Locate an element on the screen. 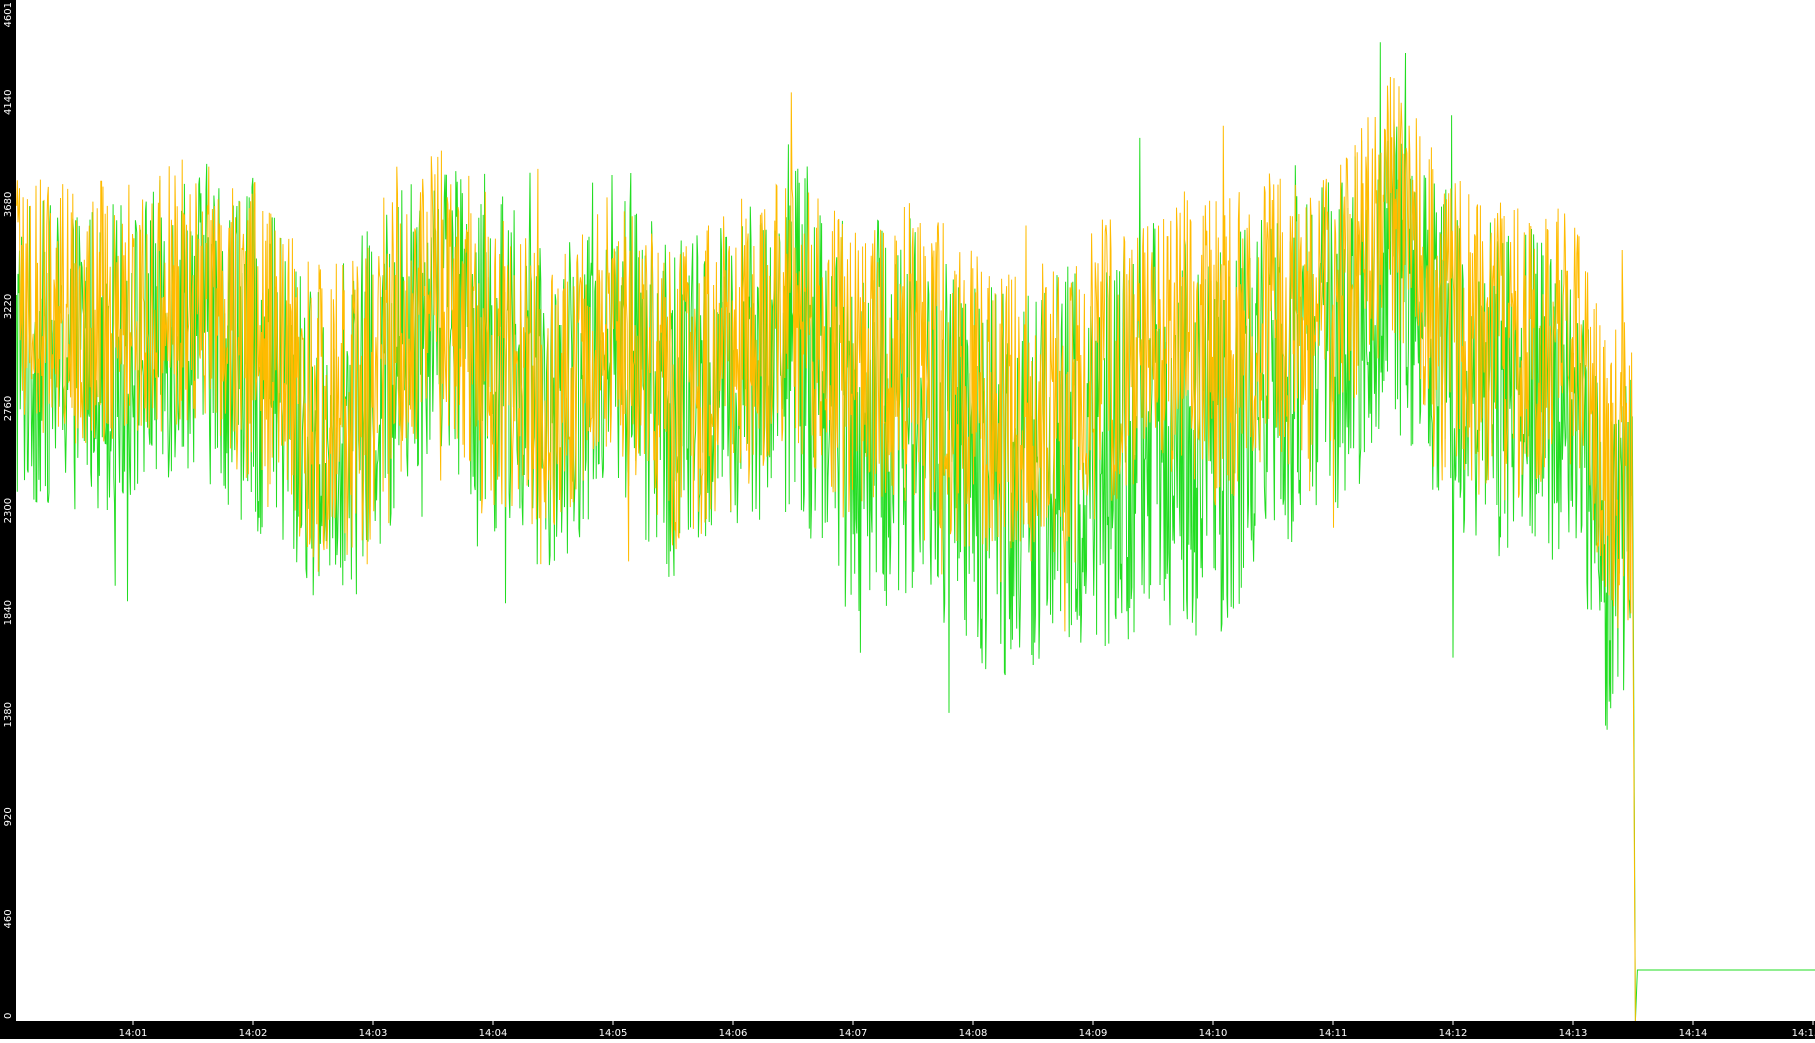 This screenshot has height=1043, width=1815. x-axis-band is located at coordinates (907, 1030).